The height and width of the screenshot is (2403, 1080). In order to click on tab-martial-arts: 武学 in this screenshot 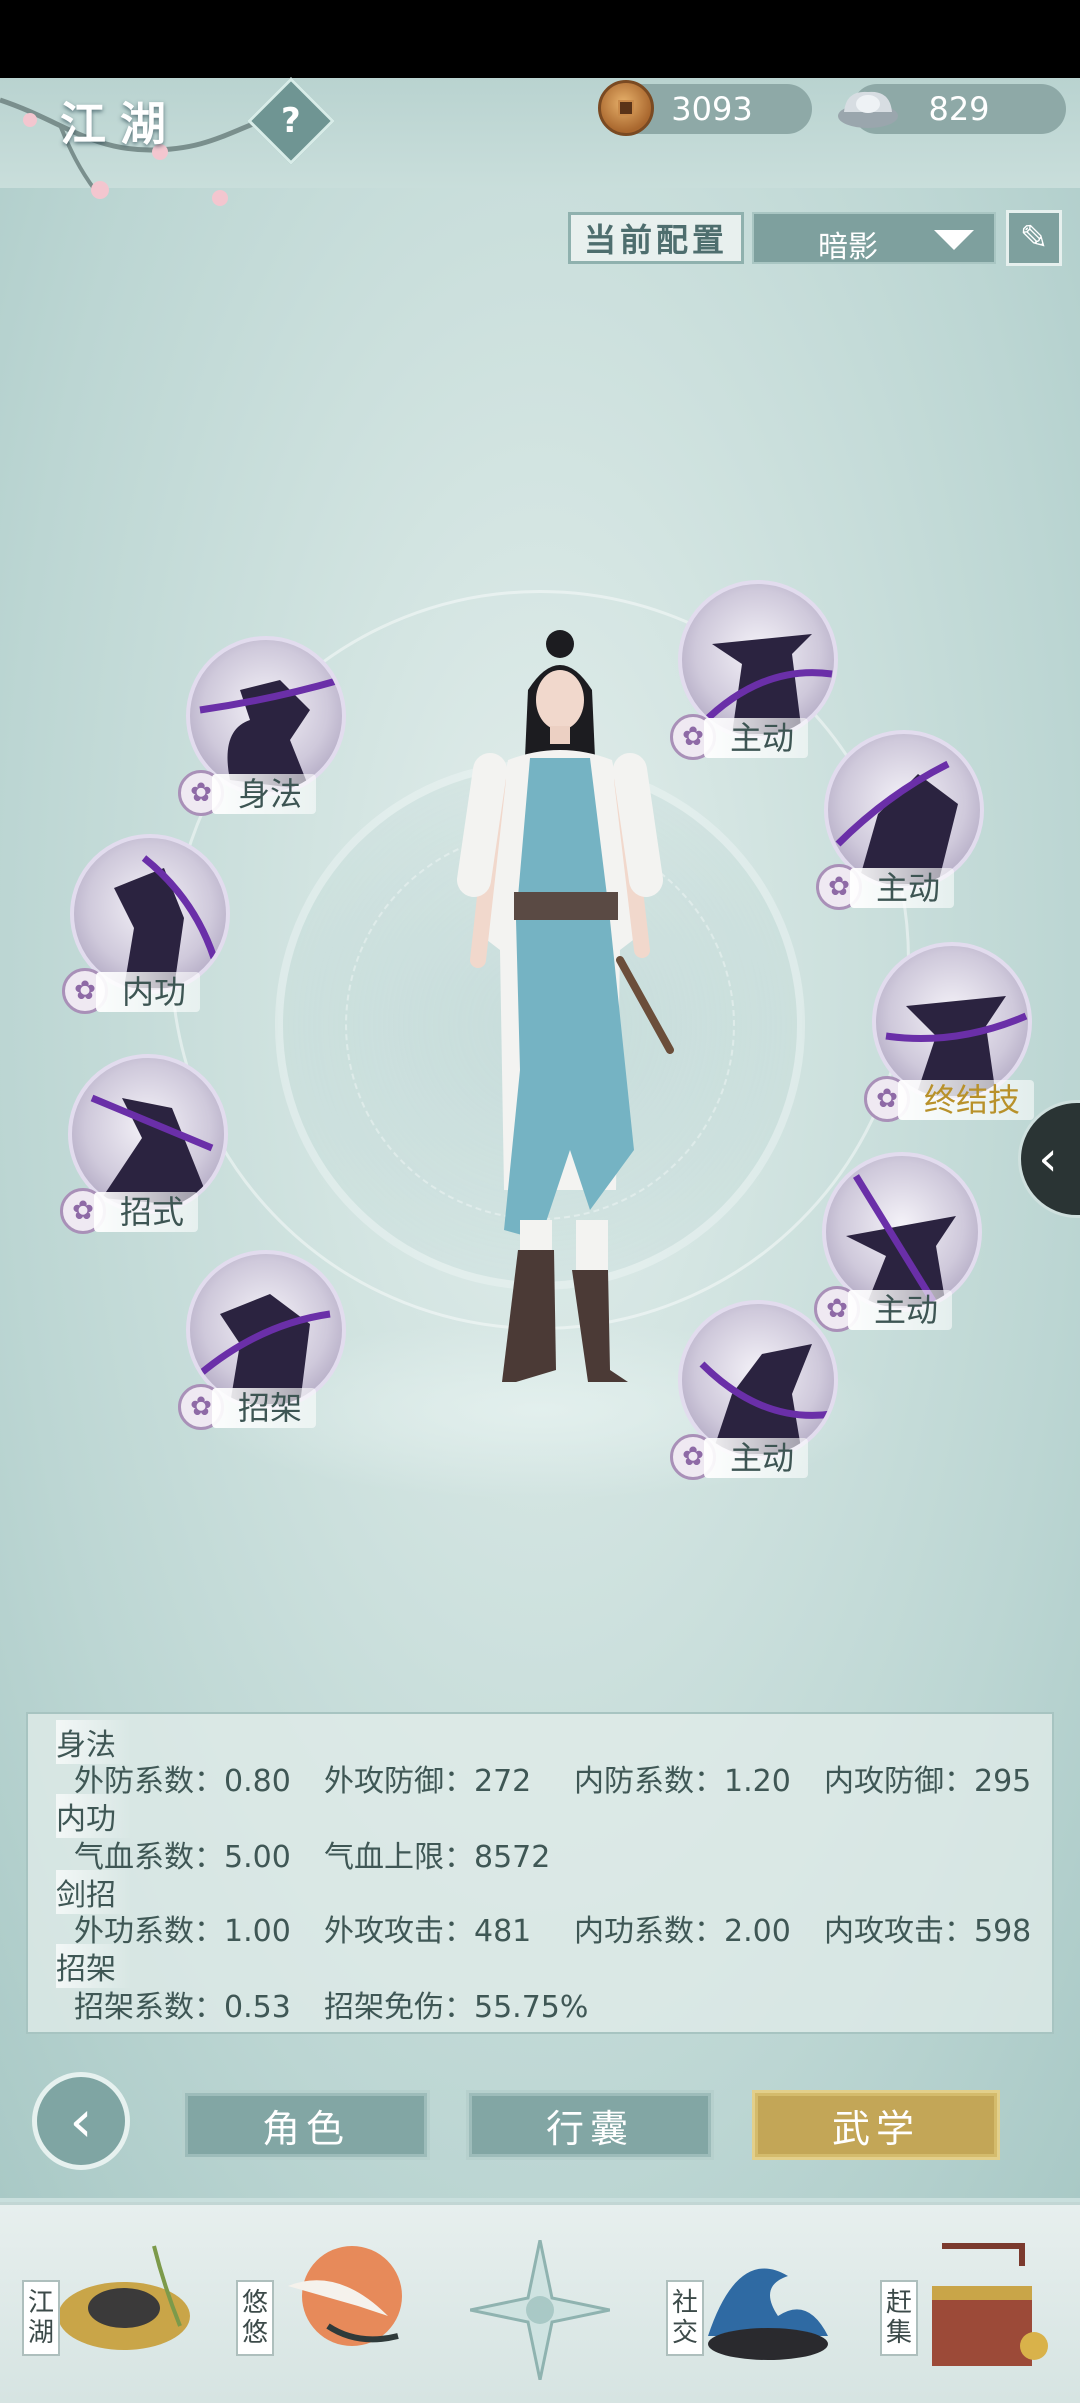, I will do `click(876, 2125)`.